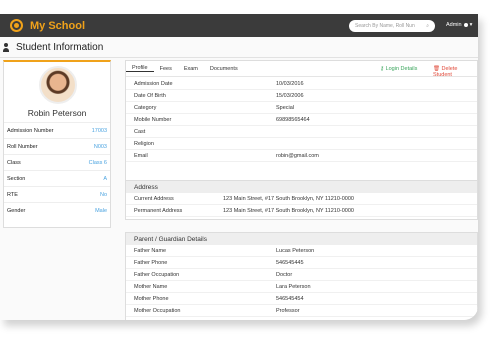 The width and height of the screenshot is (498, 341). Describe the element at coordinates (301, 144) in the screenshot. I see `detail-row: Religion` at that location.